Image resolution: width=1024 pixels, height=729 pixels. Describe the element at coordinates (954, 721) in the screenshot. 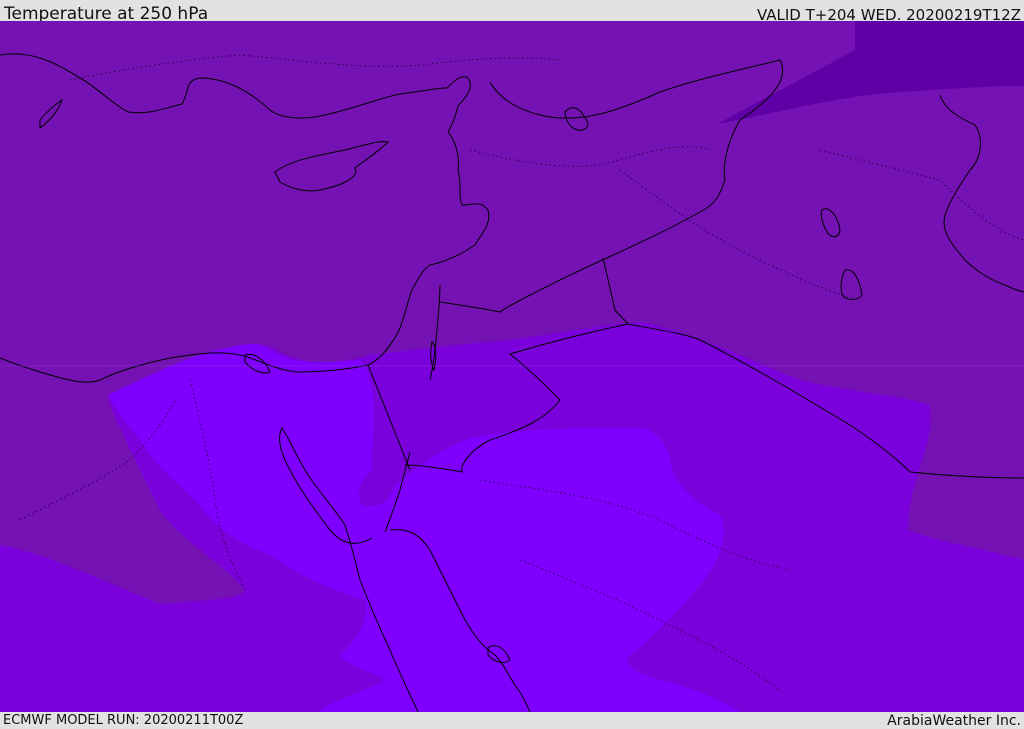

I see `credit-label: ArabiaWeather Inc.` at that location.